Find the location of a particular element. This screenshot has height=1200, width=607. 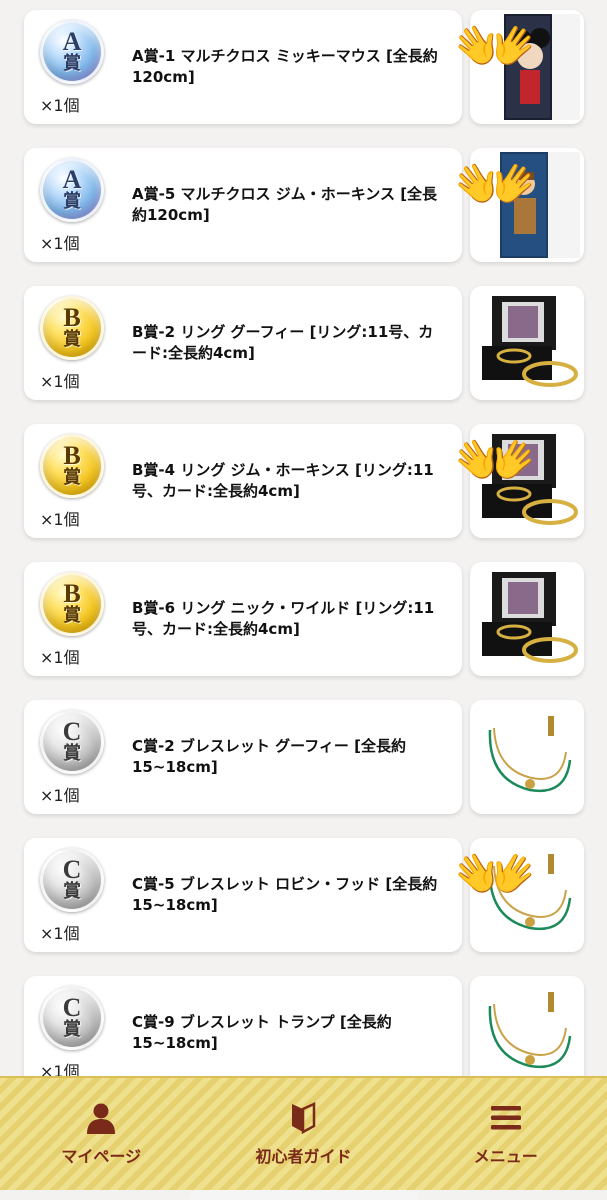

home-indicator is located at coordinates (303, 1195).